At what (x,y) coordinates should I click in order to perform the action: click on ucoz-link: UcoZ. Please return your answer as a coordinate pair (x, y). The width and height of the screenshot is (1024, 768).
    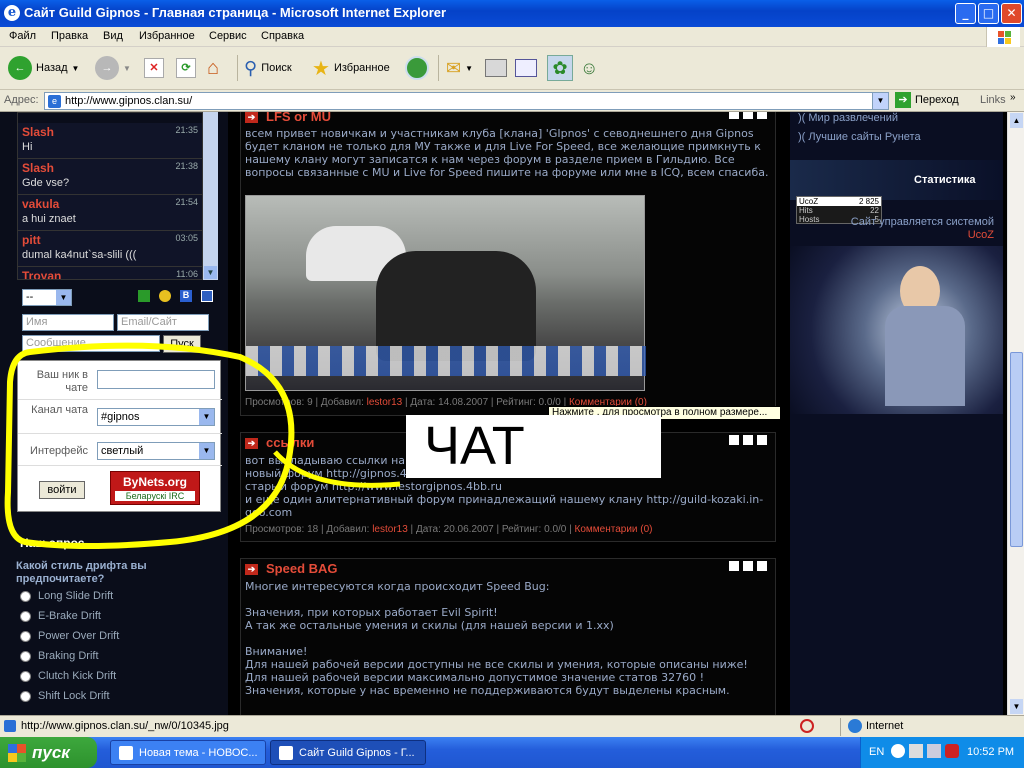
    Looking at the image, I should click on (981, 235).